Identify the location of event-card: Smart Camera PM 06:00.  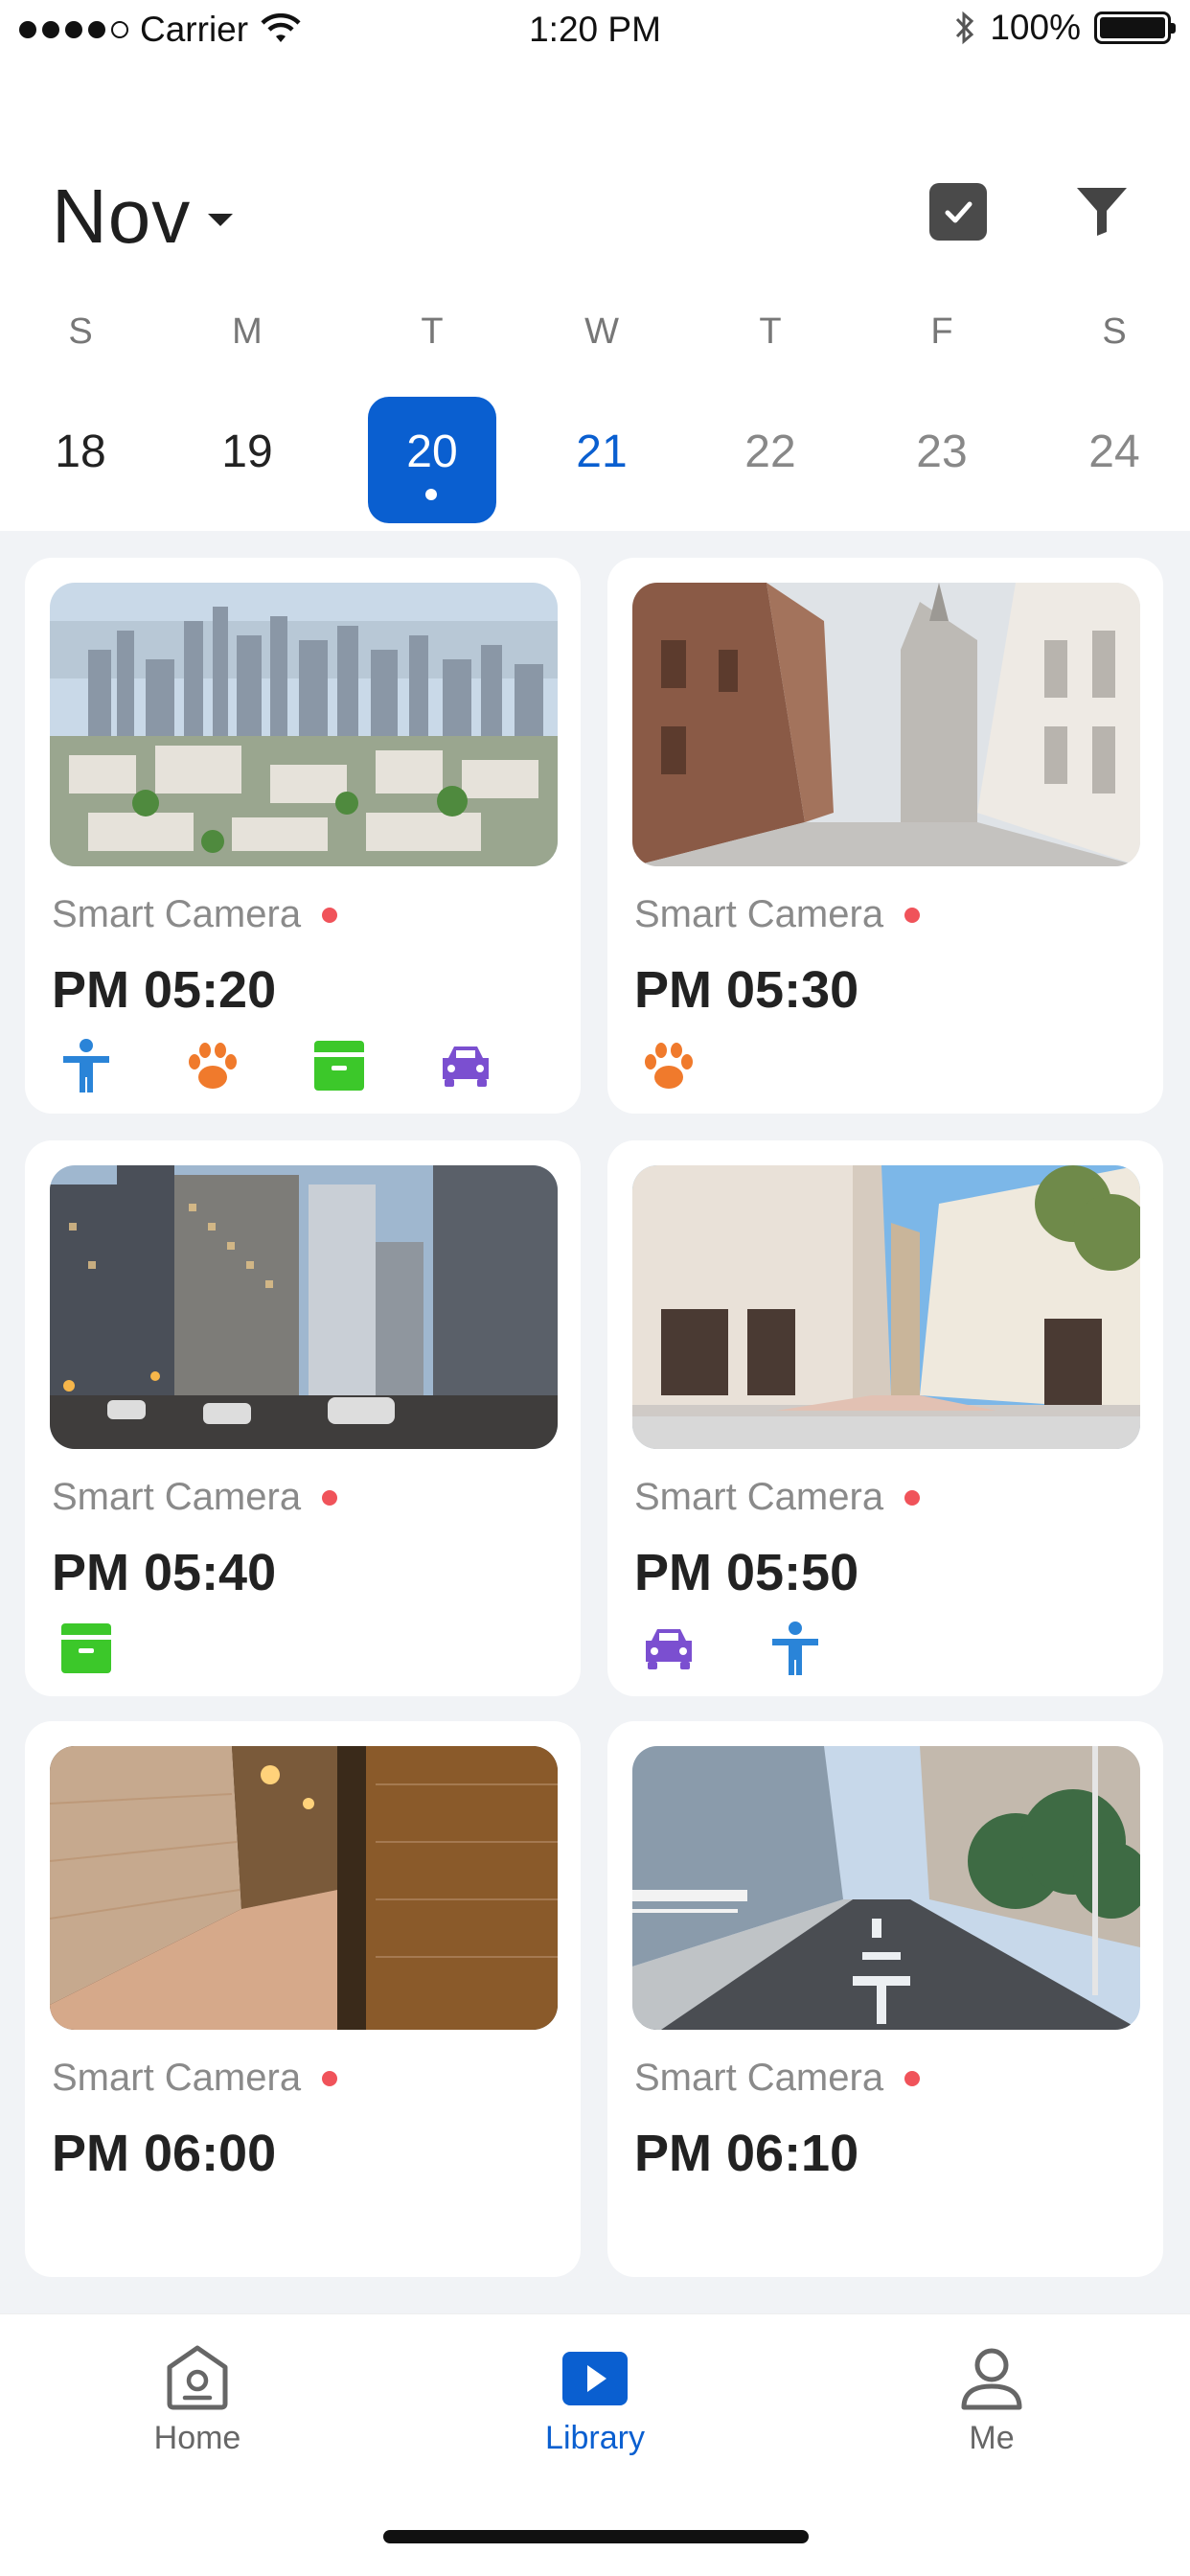
(303, 1999).